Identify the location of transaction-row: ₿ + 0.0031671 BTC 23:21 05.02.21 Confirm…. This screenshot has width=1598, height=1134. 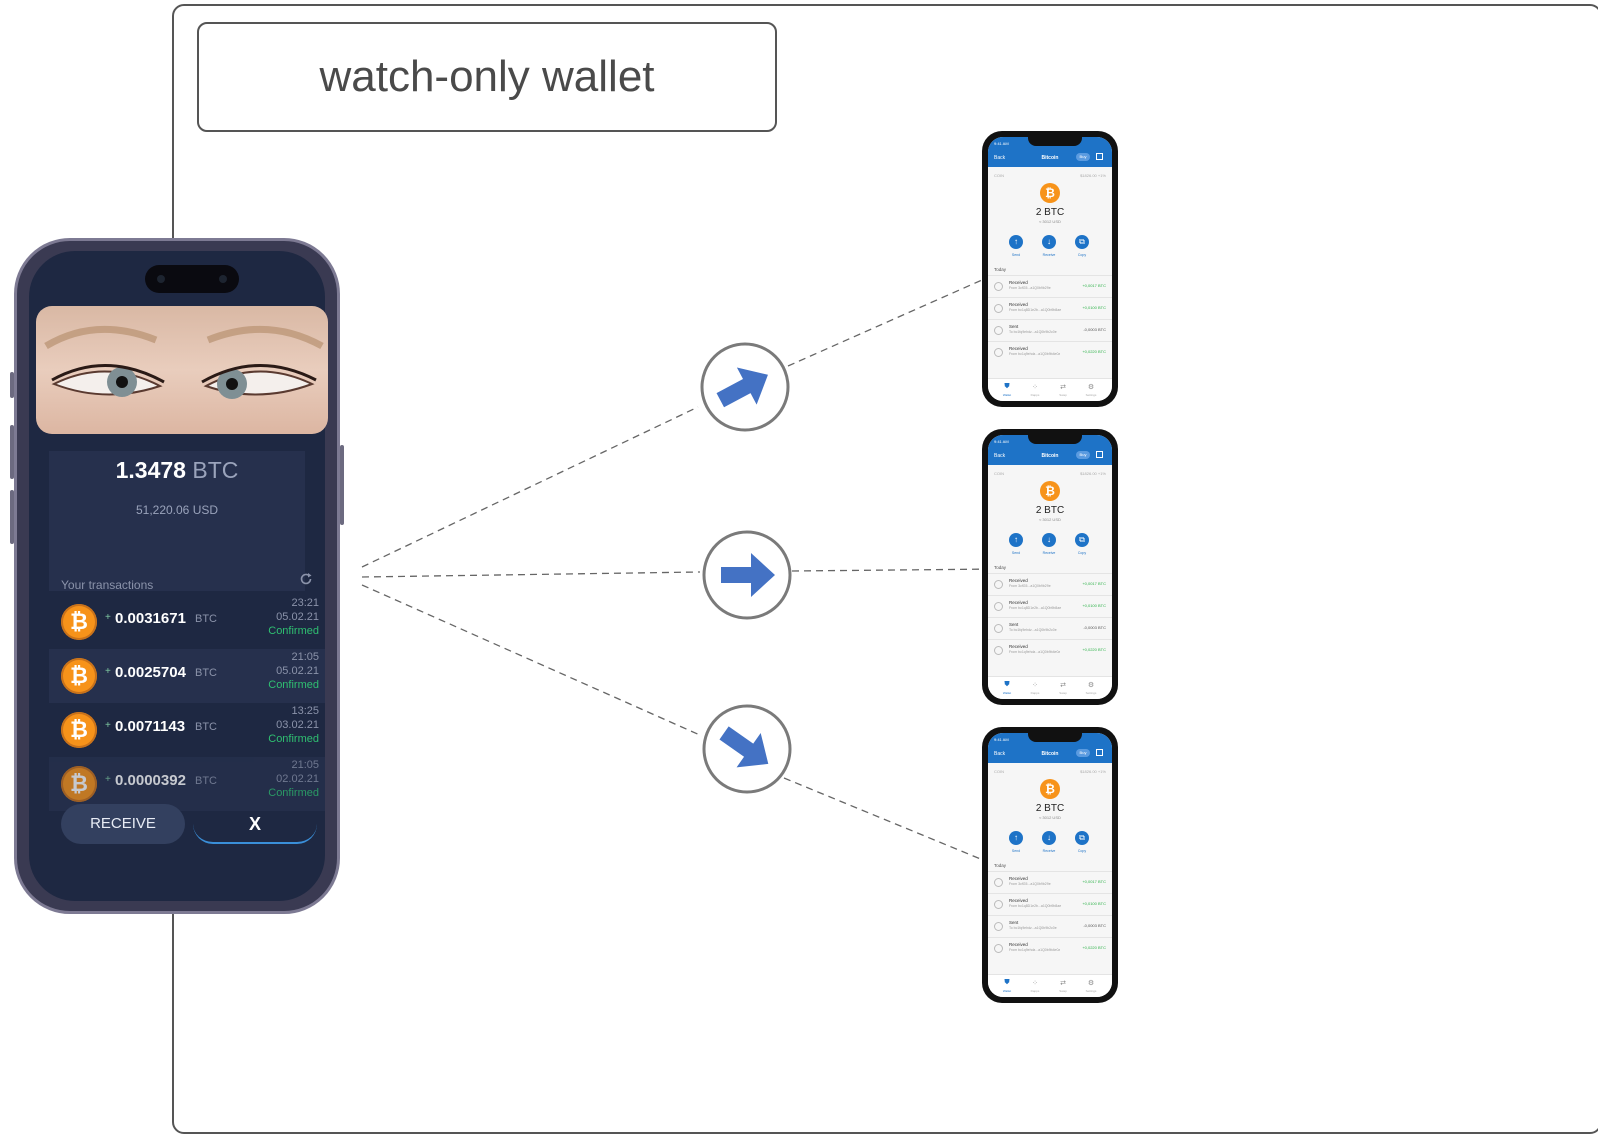
(187, 622).